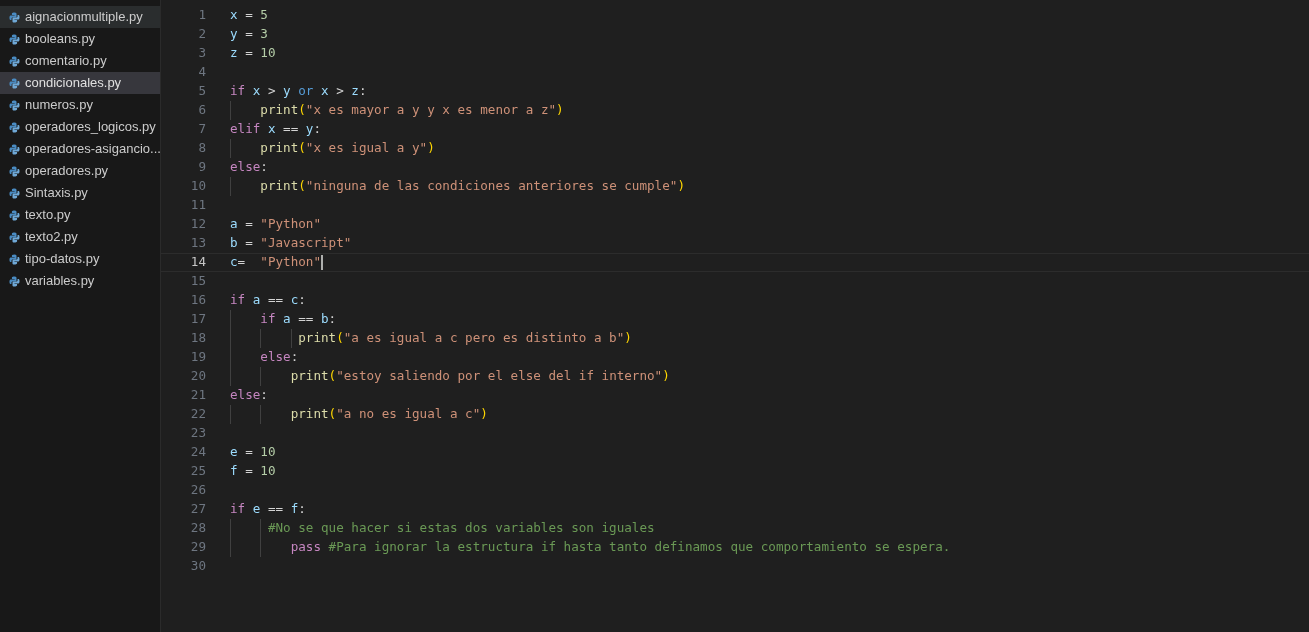 This screenshot has width=1309, height=632. Describe the element at coordinates (80, 215) in the screenshot. I see `file-item: texto.py` at that location.